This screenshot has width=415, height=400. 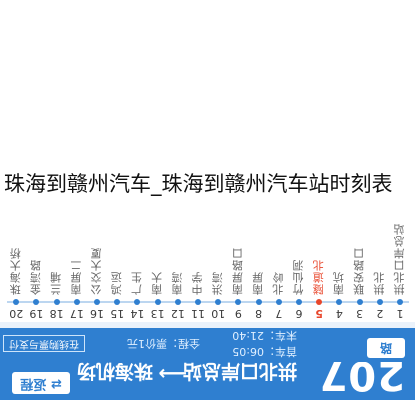 What do you see at coordinates (97, 313) in the screenshot?
I see `stop-number: 16` at bounding box center [97, 313].